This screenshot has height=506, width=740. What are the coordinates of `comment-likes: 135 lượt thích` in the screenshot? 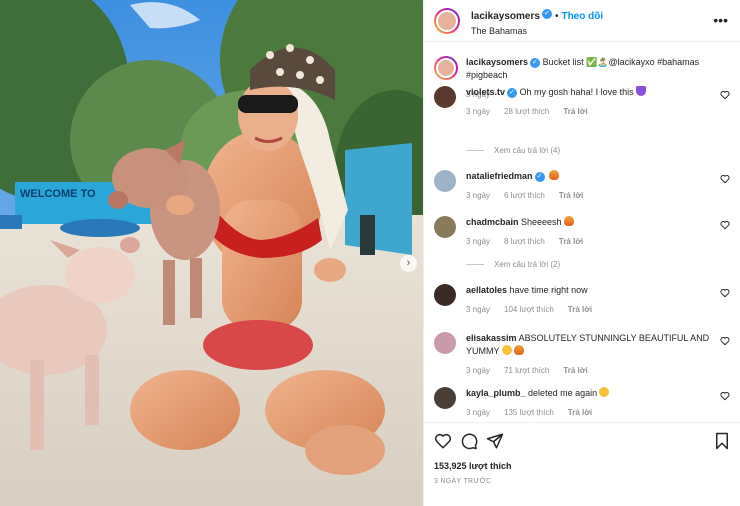 It's located at (529, 412).